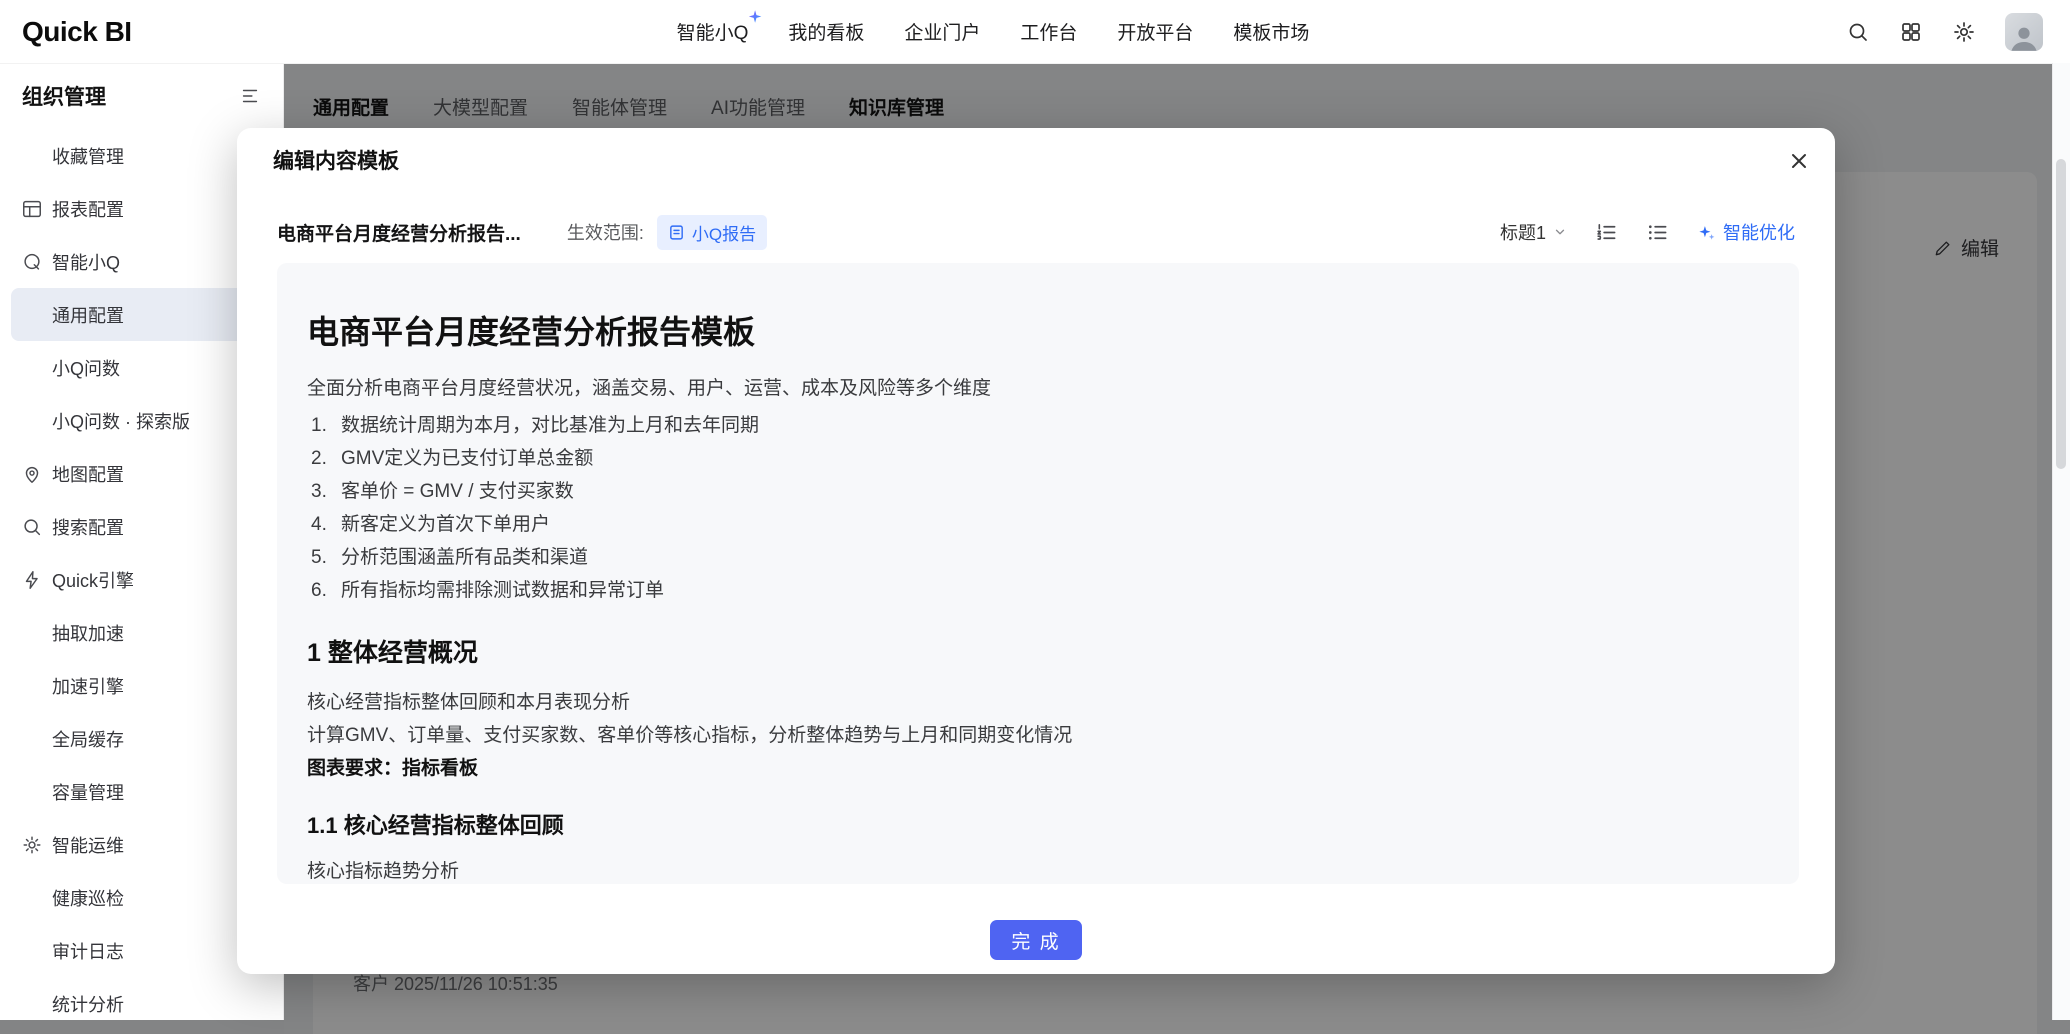 The height and width of the screenshot is (1034, 2070). I want to click on magic-sparkle-icon, so click(1707, 232).